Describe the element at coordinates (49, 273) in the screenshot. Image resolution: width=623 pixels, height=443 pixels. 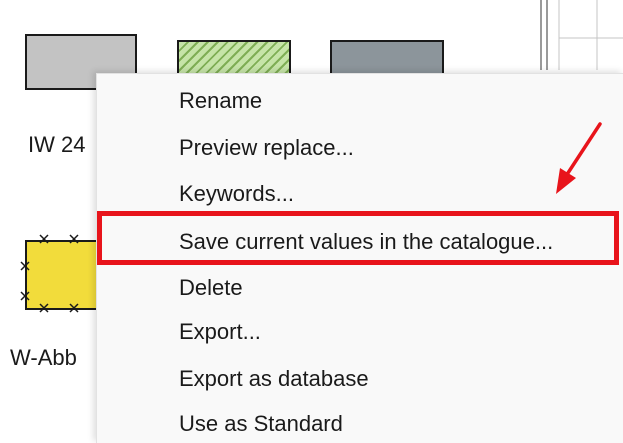
I see `cross-marks-icon` at that location.